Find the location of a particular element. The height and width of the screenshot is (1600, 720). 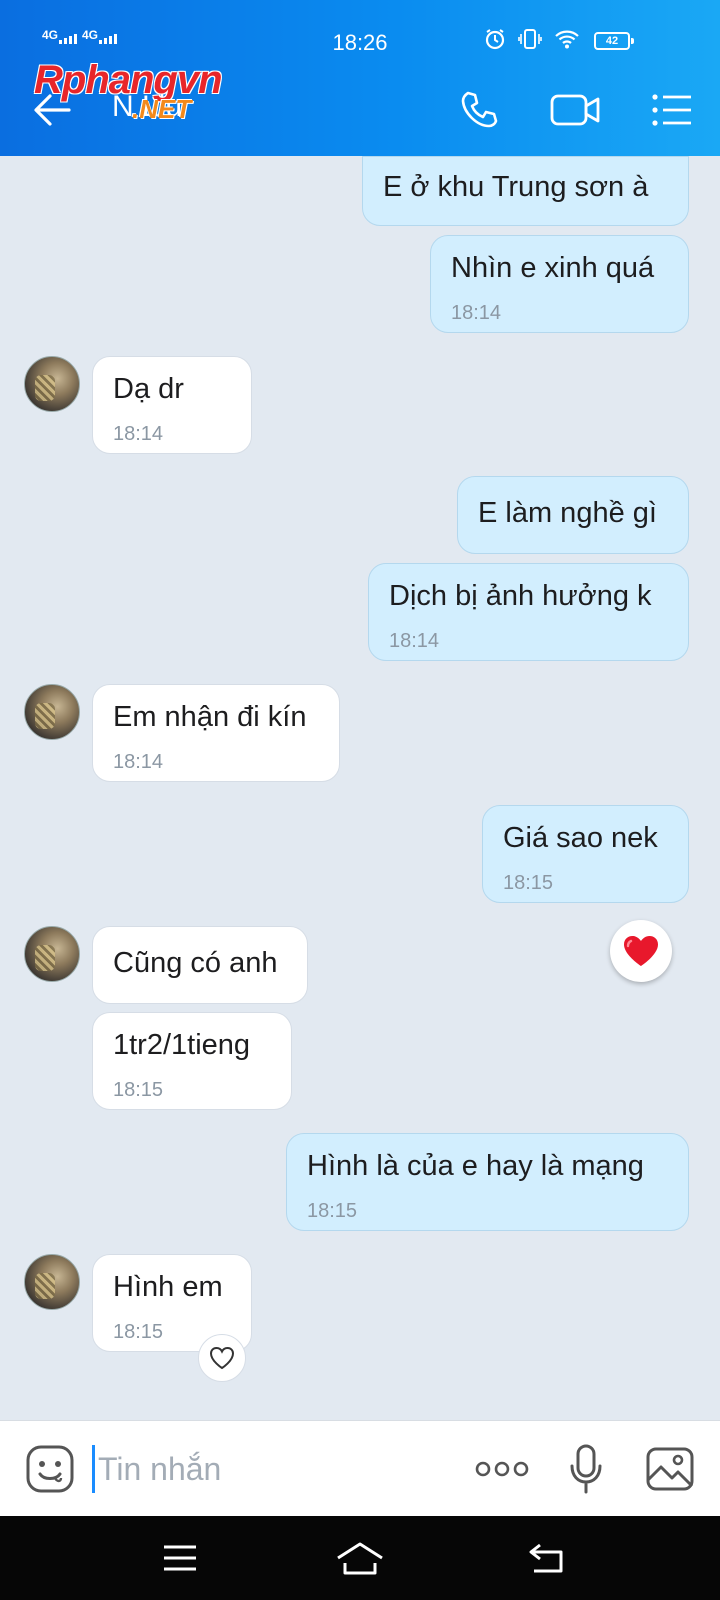

alarm-icon is located at coordinates (495, 39).